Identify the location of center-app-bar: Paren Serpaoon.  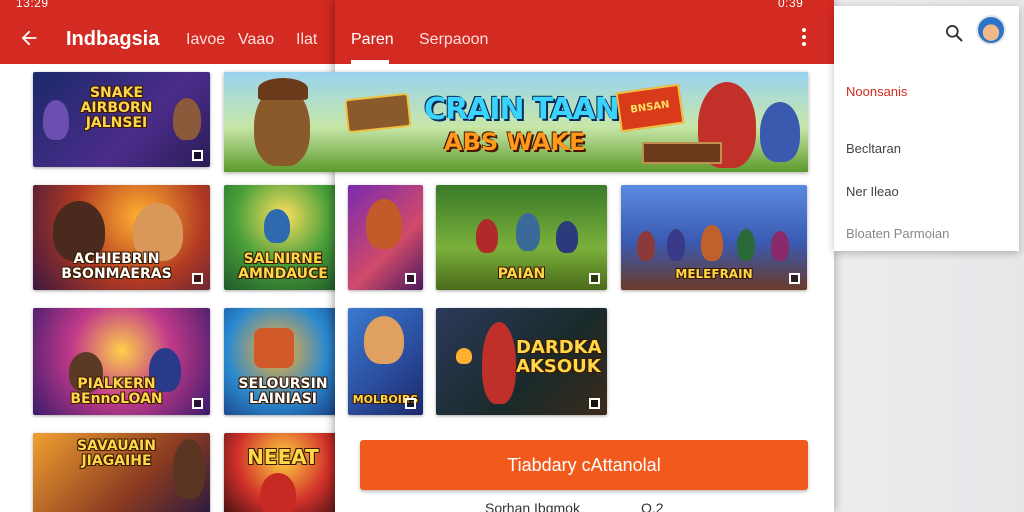
(584, 32).